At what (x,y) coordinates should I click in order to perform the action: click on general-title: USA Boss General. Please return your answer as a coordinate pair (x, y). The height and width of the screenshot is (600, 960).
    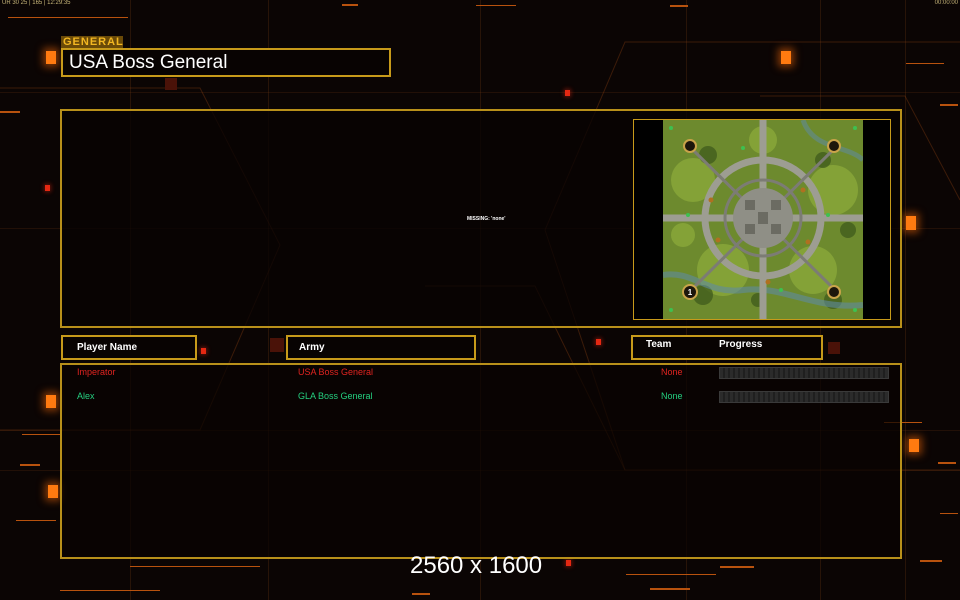
    Looking at the image, I should click on (226, 62).